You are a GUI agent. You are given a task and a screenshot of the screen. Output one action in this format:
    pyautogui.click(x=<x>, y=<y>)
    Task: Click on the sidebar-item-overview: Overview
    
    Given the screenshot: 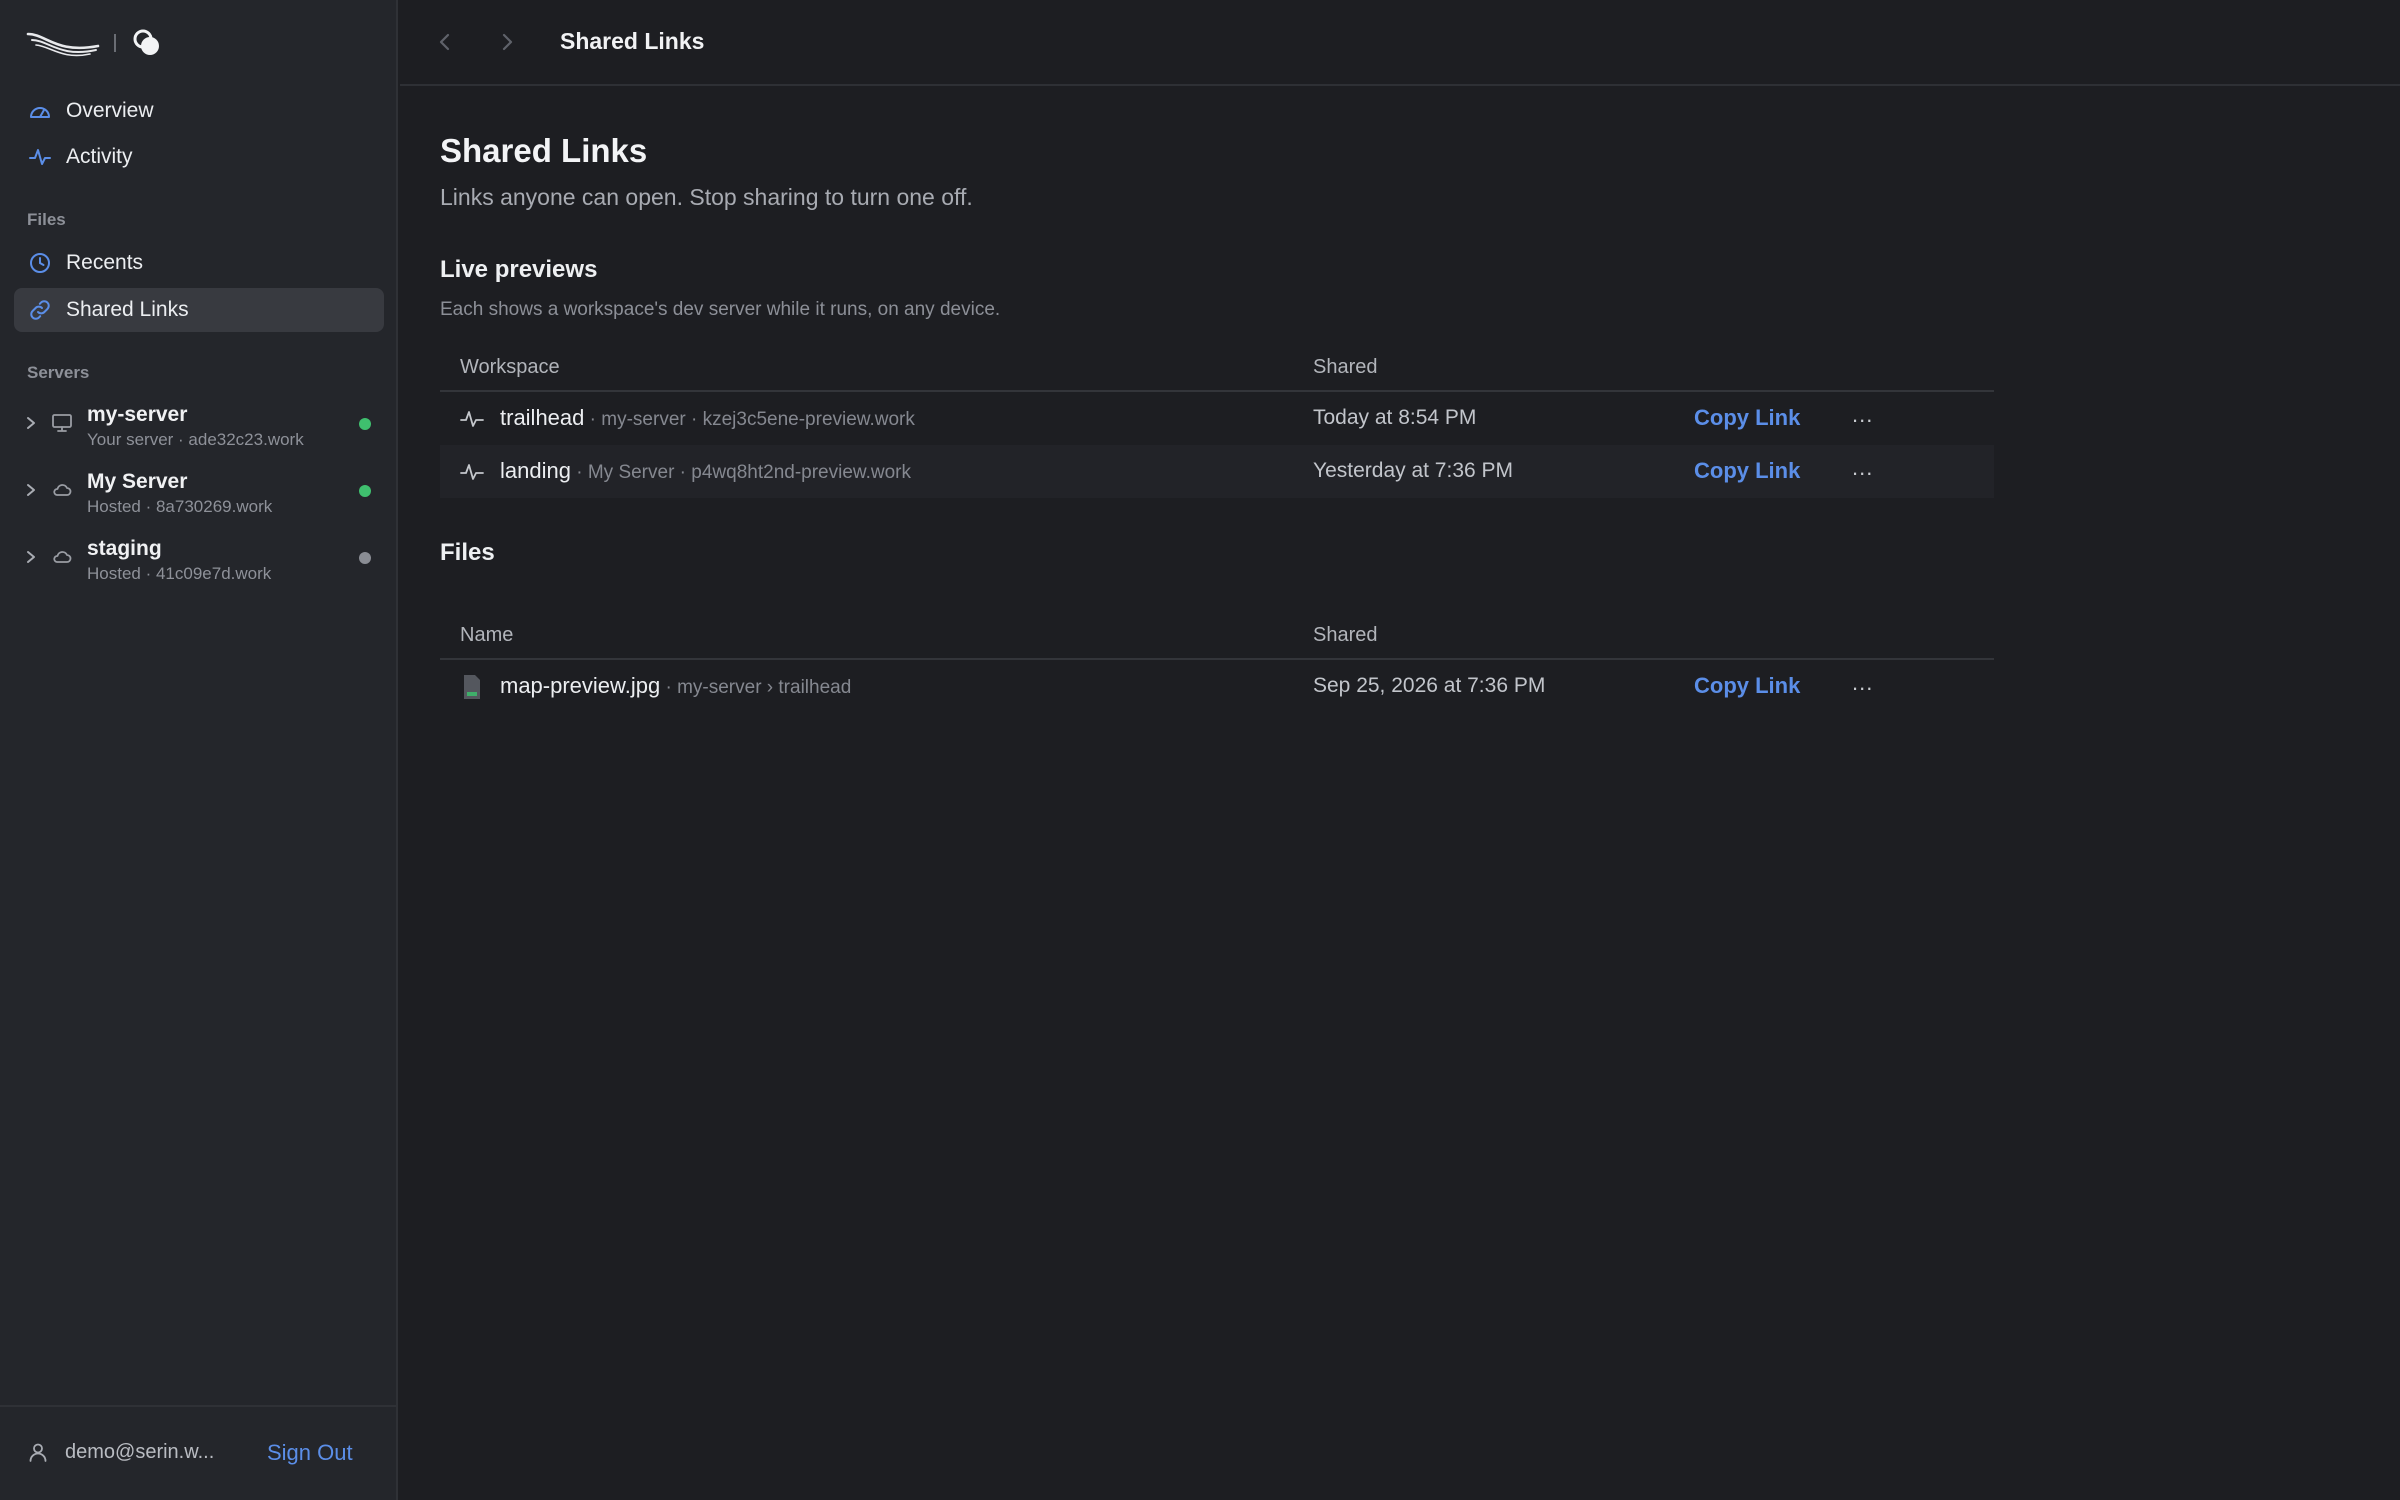 What is the action you would take?
    pyautogui.click(x=199, y=111)
    